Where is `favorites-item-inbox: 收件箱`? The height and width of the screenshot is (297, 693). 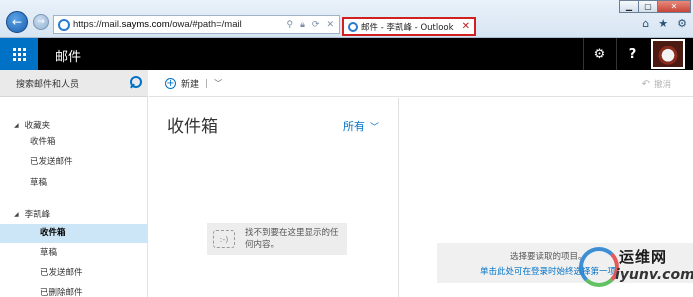
favorites-item-inbox: 收件箱 is located at coordinates (73, 142).